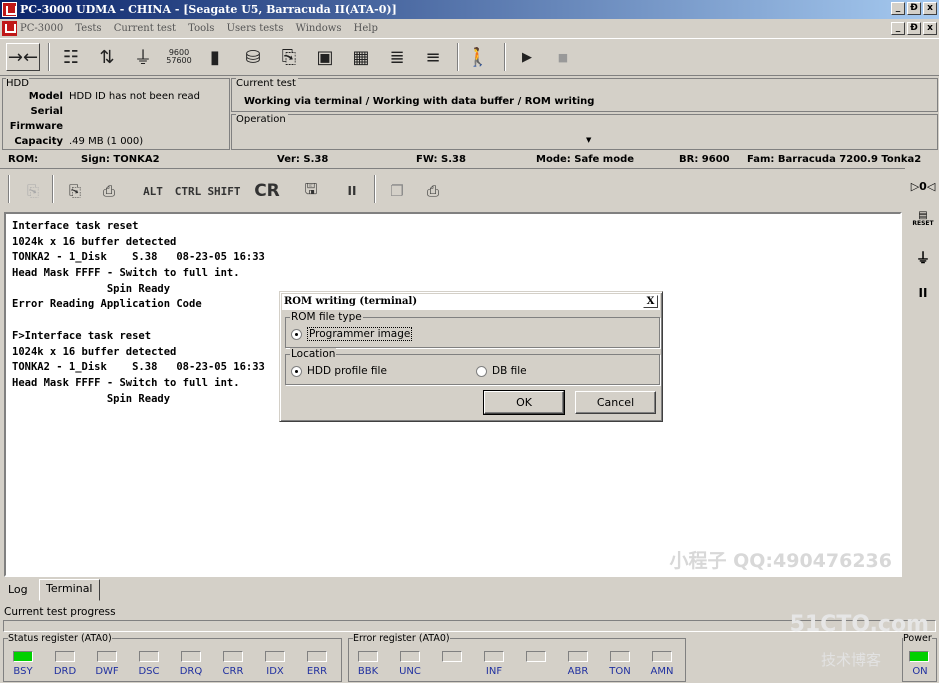  What do you see at coordinates (366, 28) in the screenshot?
I see `menu-help: Help` at bounding box center [366, 28].